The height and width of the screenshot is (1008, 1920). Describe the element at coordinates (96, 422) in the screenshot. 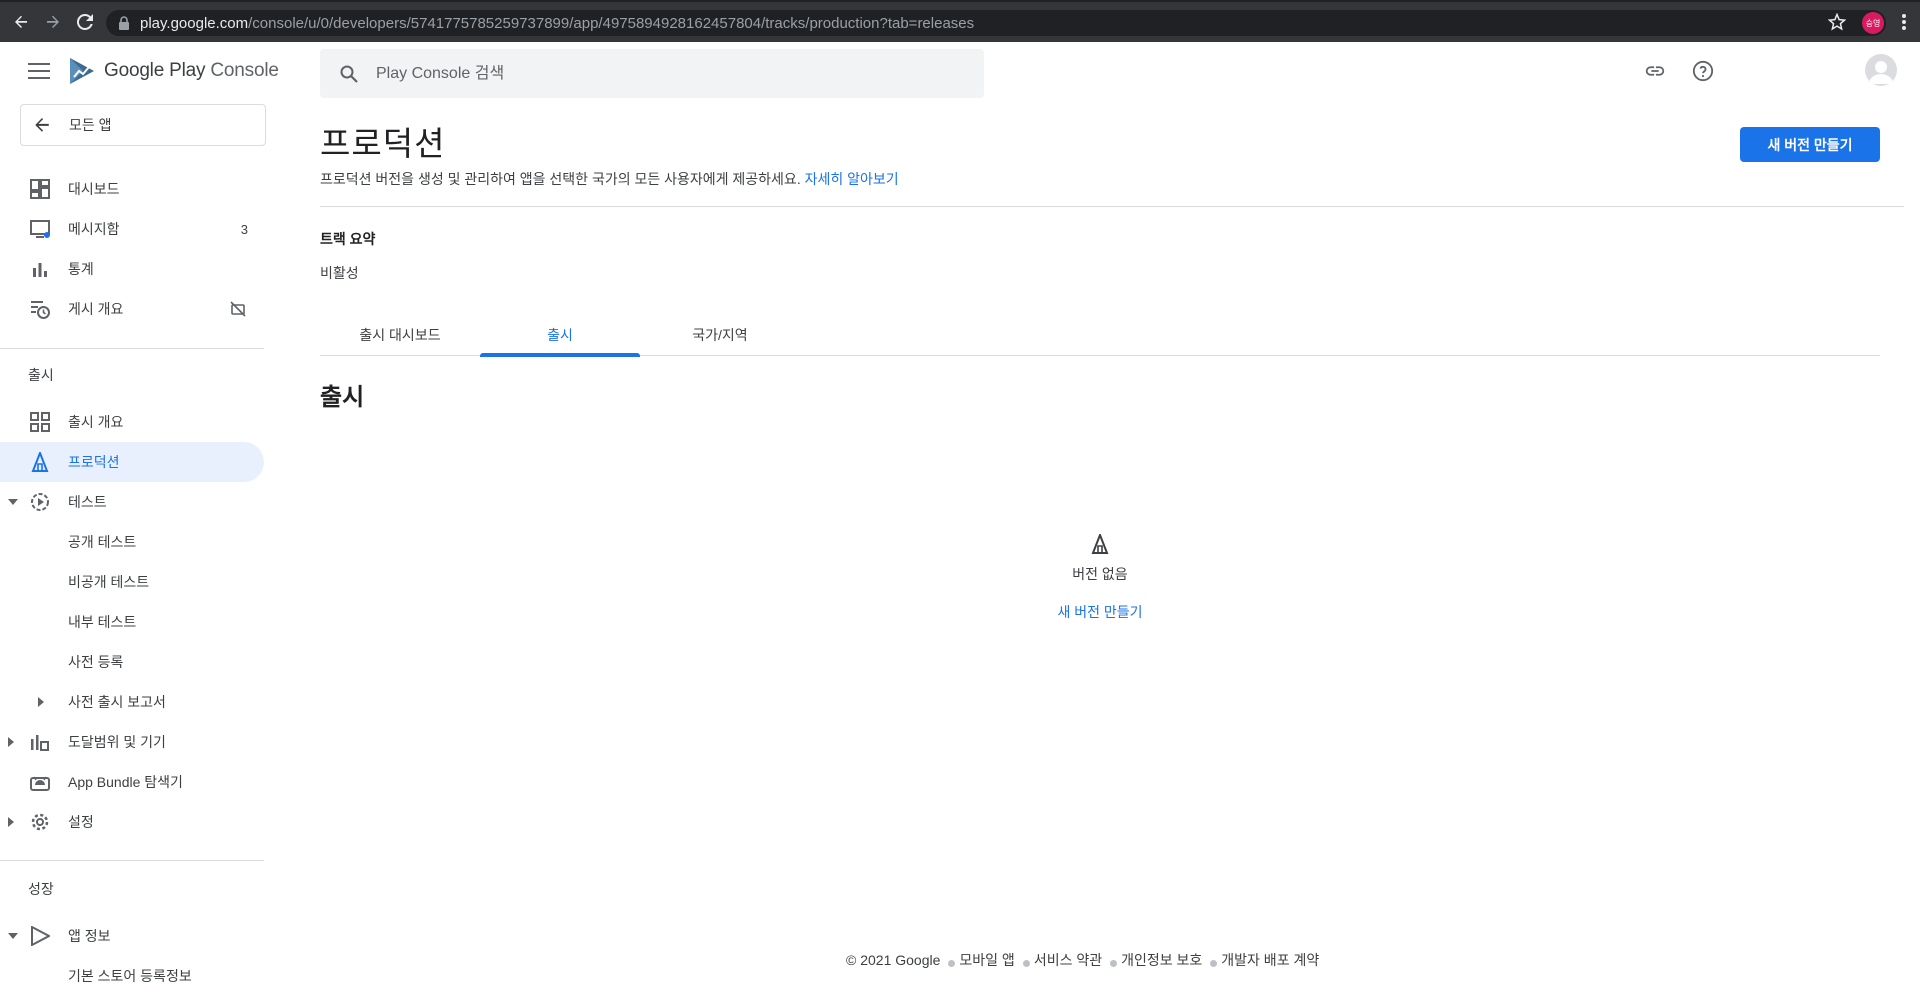

I see `sidebar-item-label: 출시 개요` at that location.